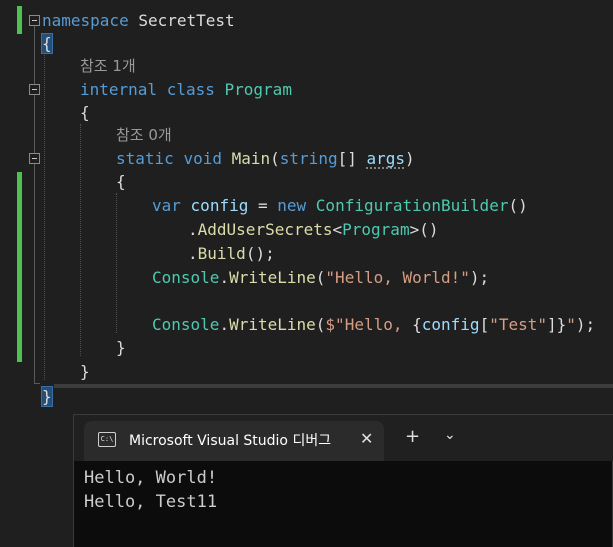  I want to click on keyword: new, so click(292, 205).